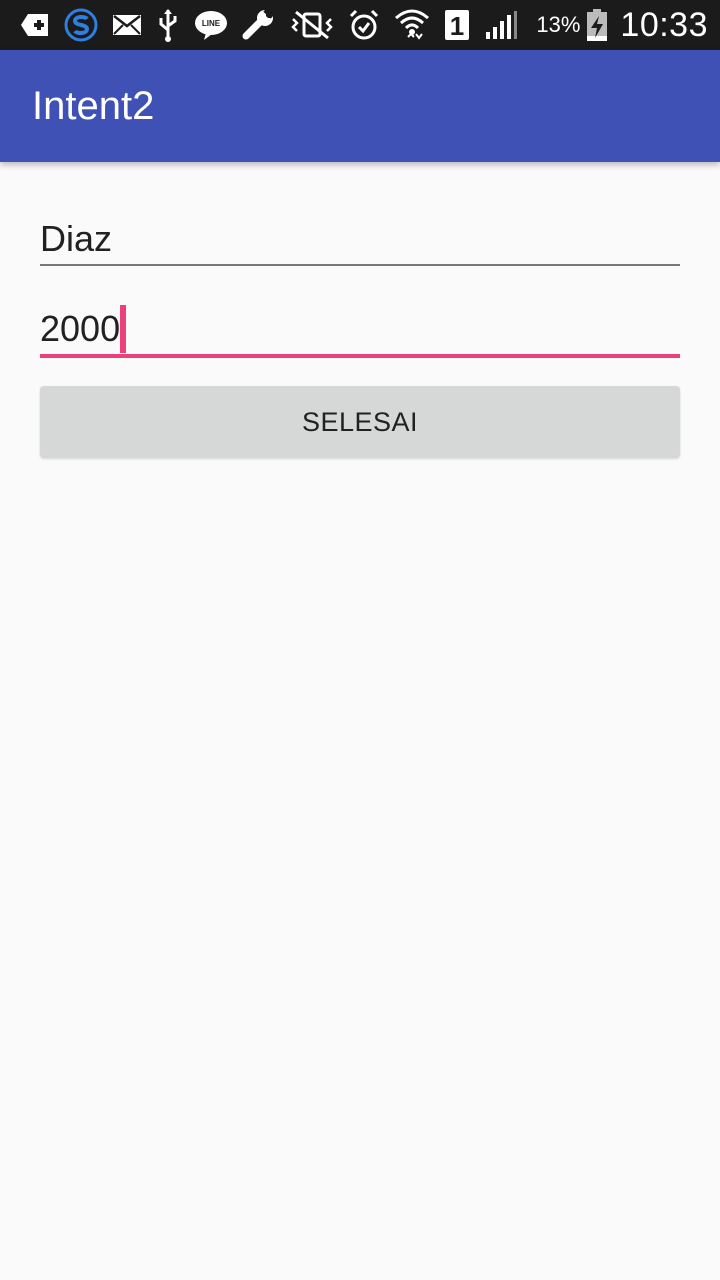 This screenshot has height=1280, width=720. I want to click on sim-1-icon: 1, so click(457, 25).